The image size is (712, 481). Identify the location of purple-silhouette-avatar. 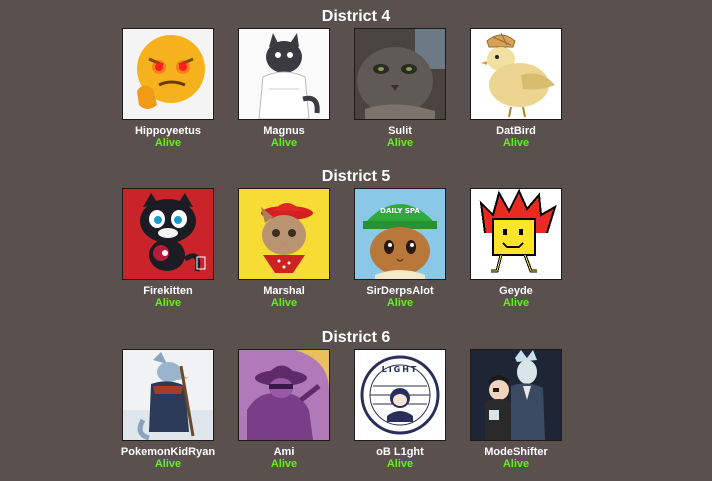
(284, 395).